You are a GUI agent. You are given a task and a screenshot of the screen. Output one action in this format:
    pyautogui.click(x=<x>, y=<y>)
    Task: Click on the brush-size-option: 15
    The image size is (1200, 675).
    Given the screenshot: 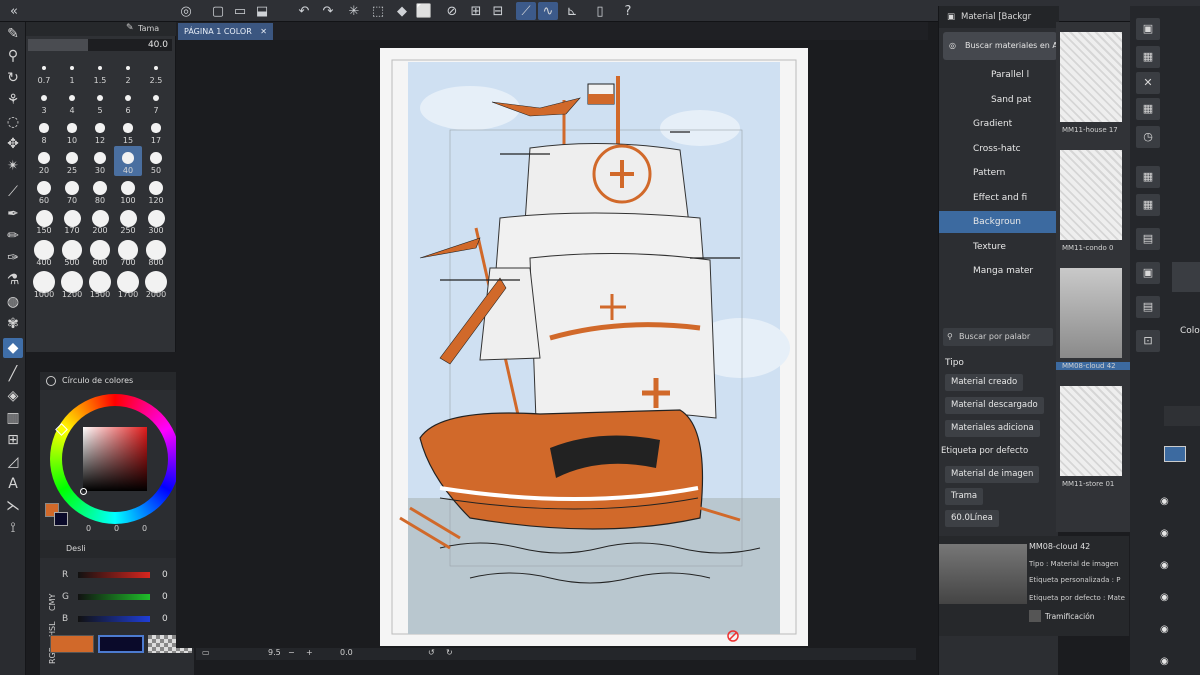 What is the action you would take?
    pyautogui.click(x=128, y=131)
    